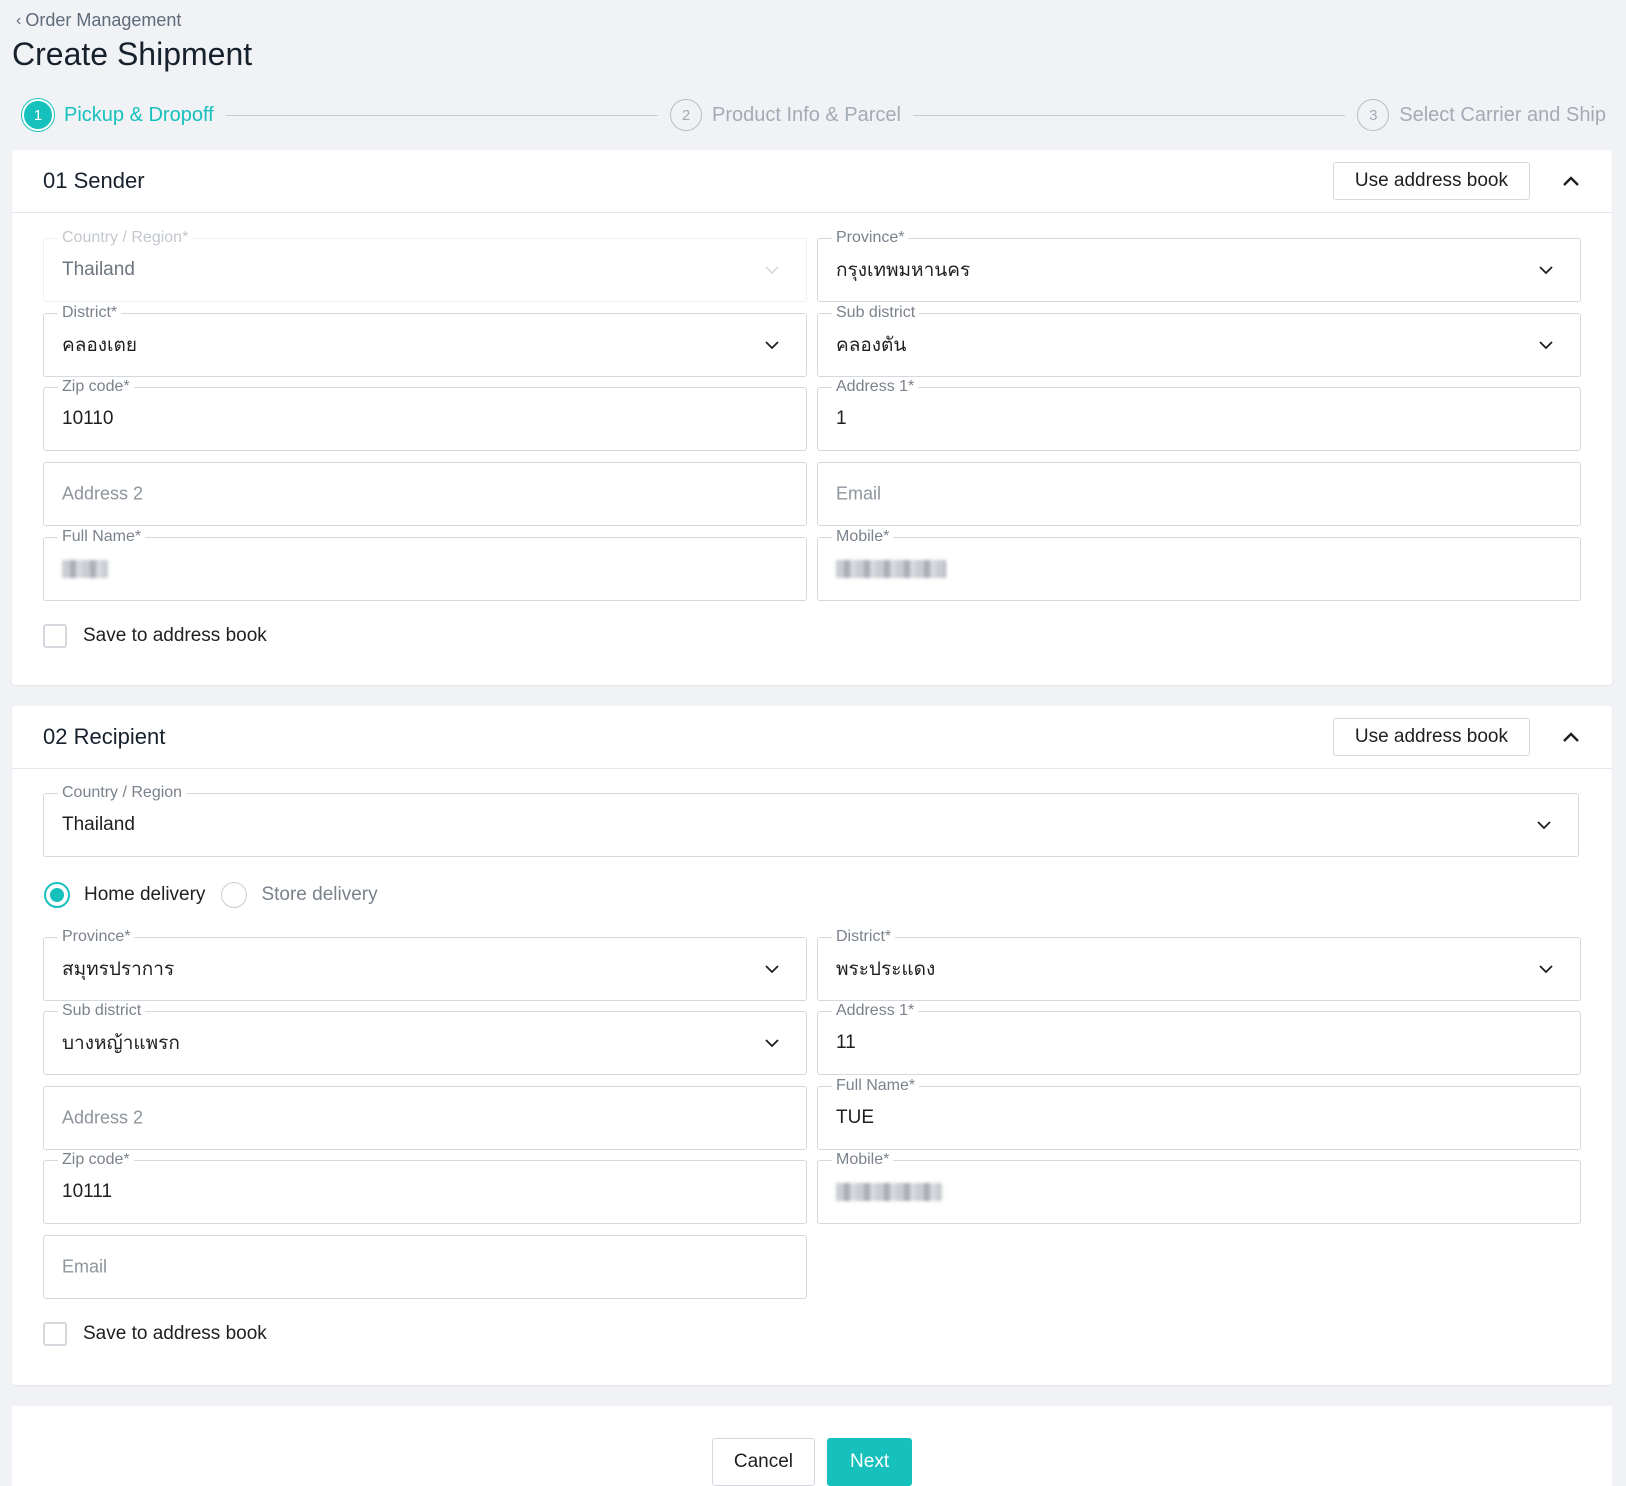 The width and height of the screenshot is (1626, 1486). Describe the element at coordinates (1199, 1187) in the screenshot. I see `recipient-mobile-field: Mobile*` at that location.